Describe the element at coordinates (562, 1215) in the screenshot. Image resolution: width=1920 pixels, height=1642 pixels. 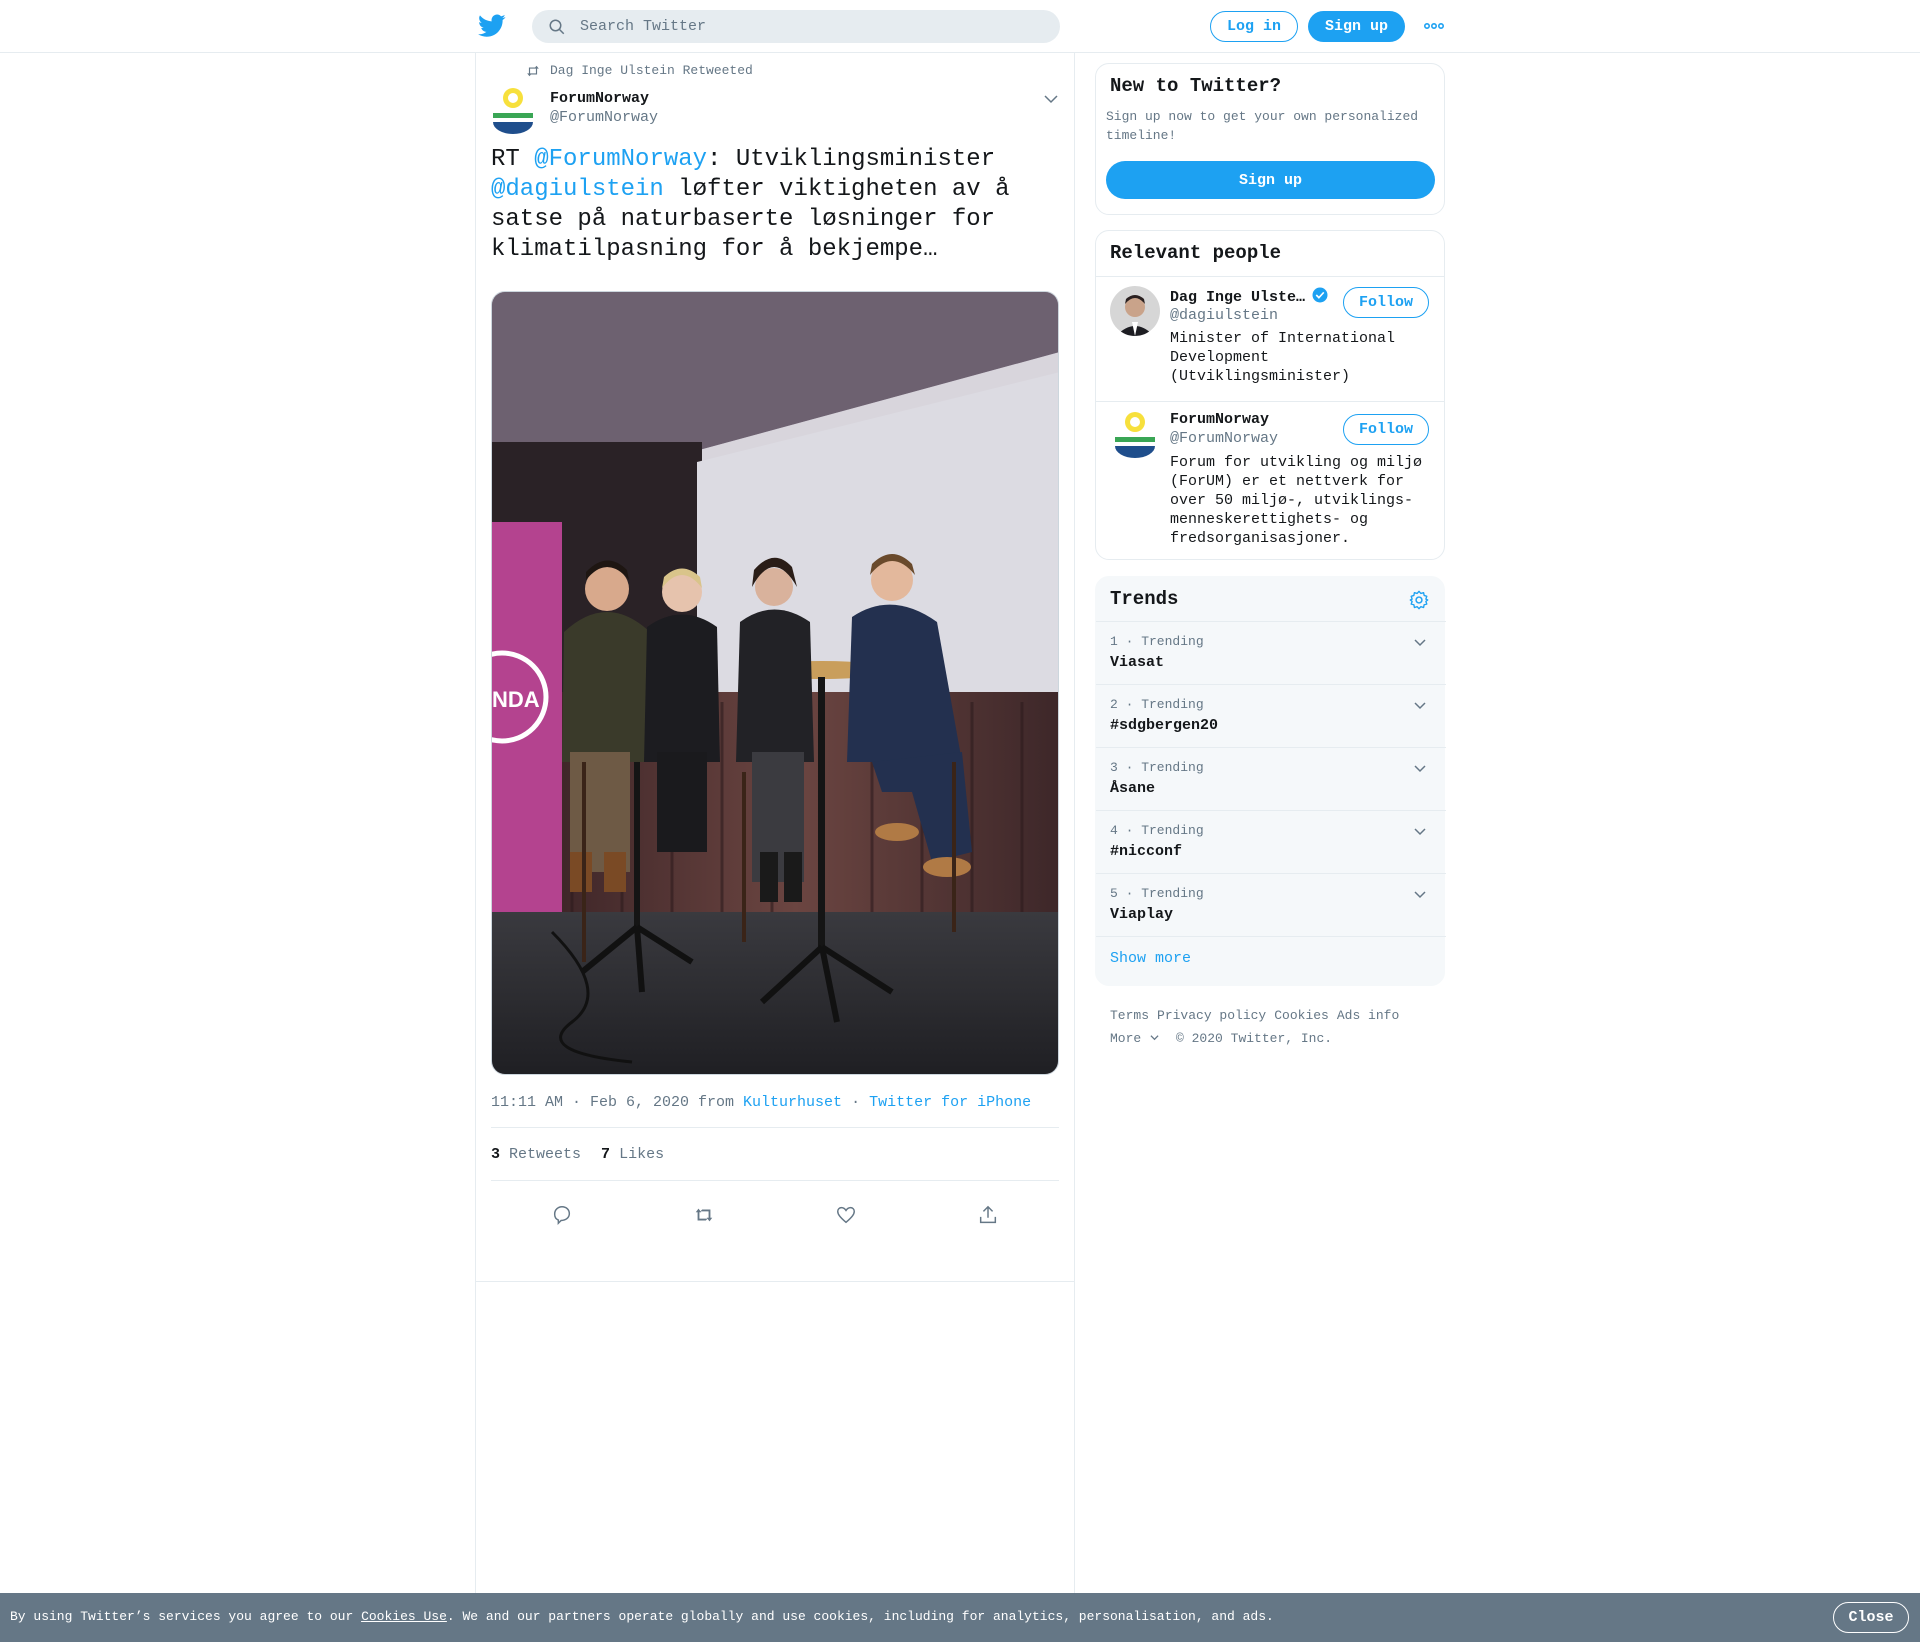
I see `reply-icon` at that location.